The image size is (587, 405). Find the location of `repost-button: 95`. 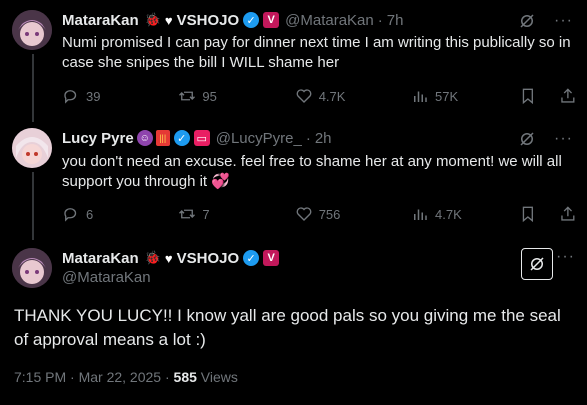

repost-button: 95 is located at coordinates (236, 96).